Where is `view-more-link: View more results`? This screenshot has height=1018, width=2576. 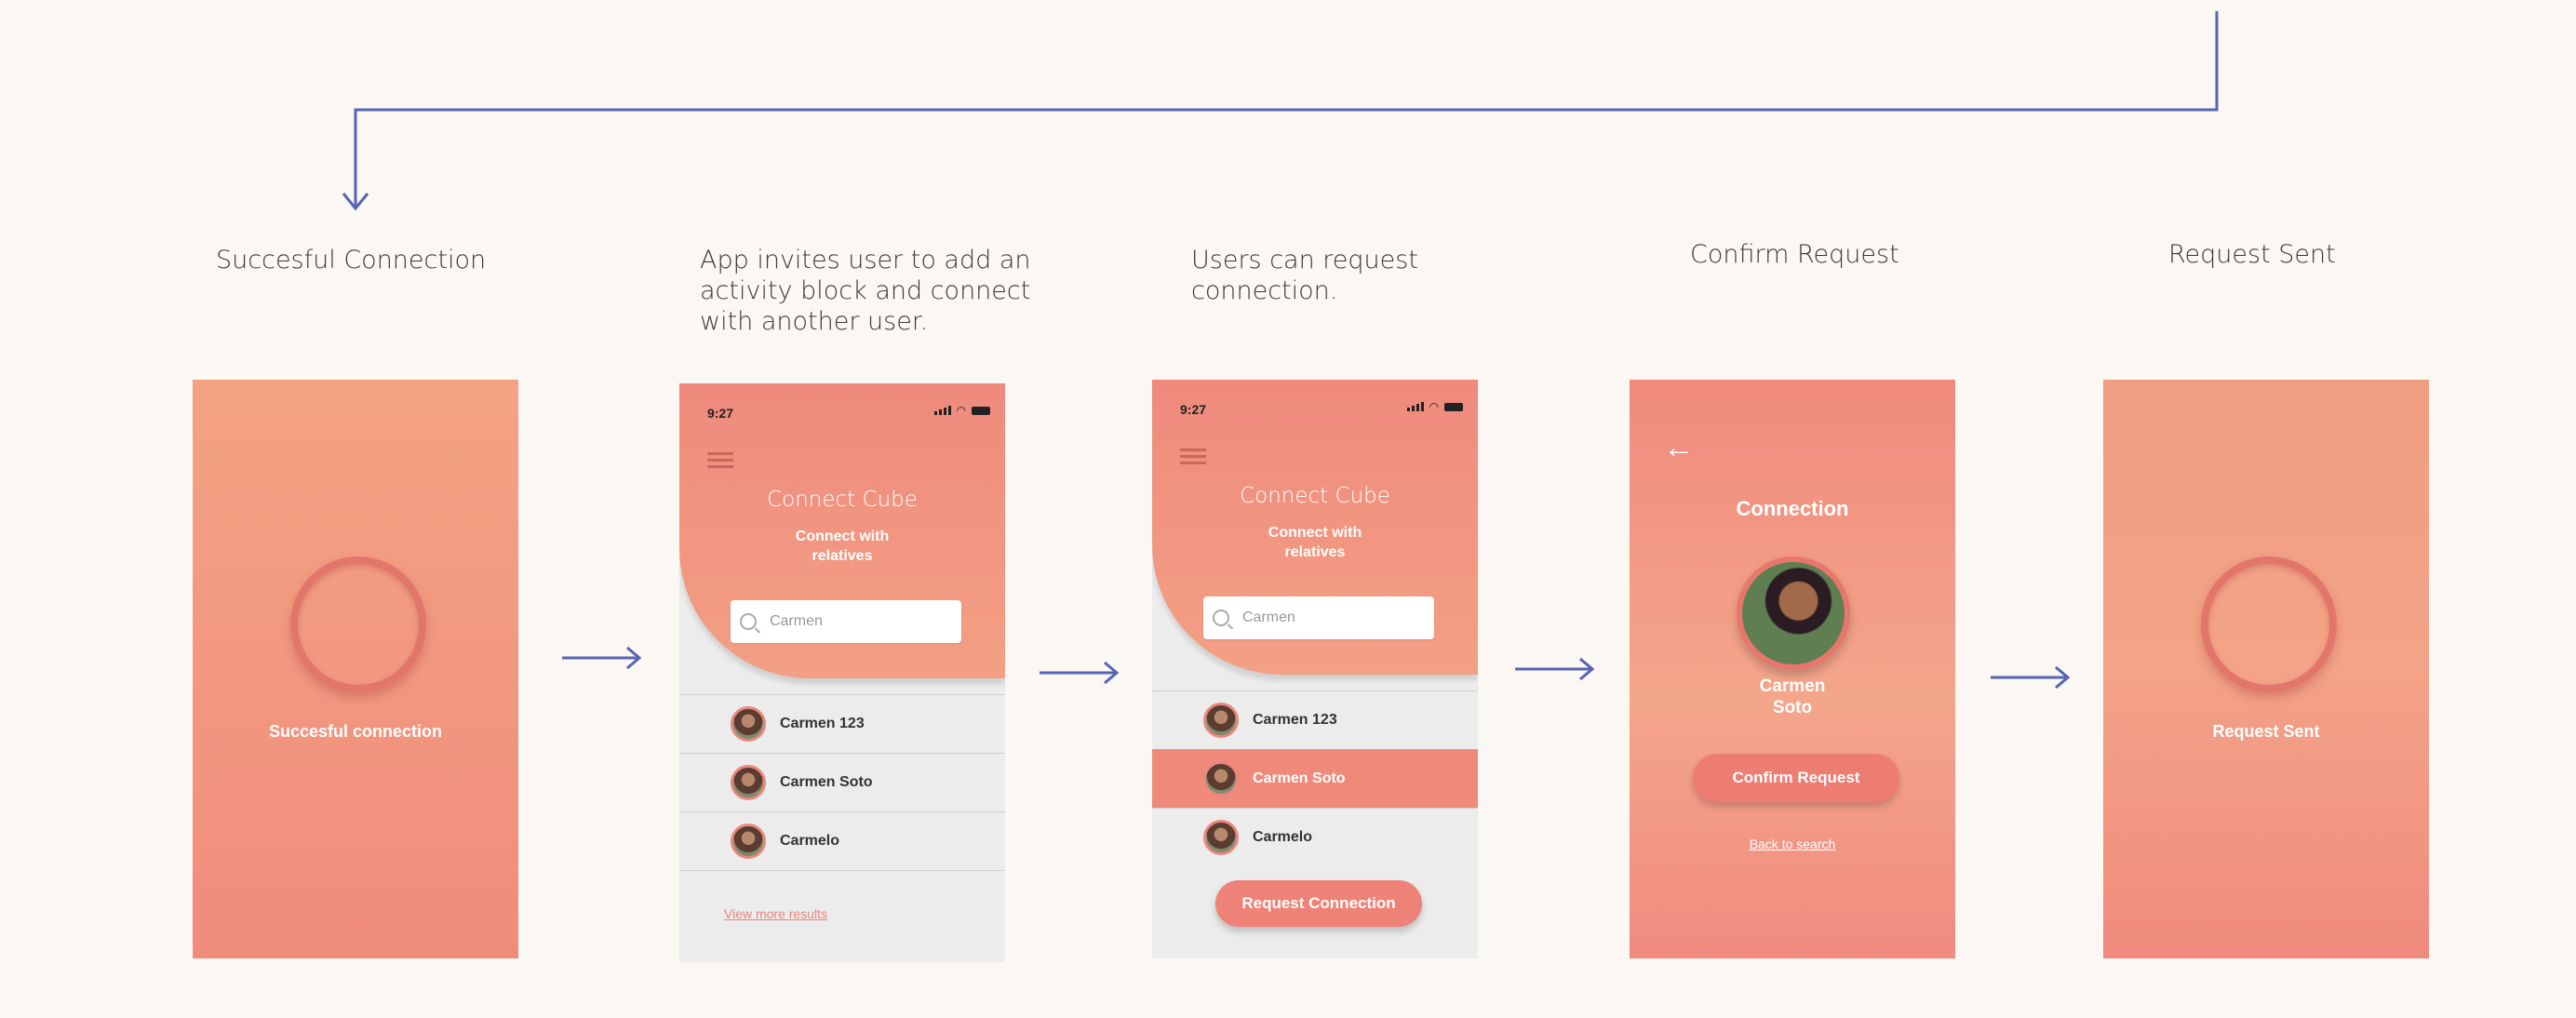 view-more-link: View more results is located at coordinates (775, 913).